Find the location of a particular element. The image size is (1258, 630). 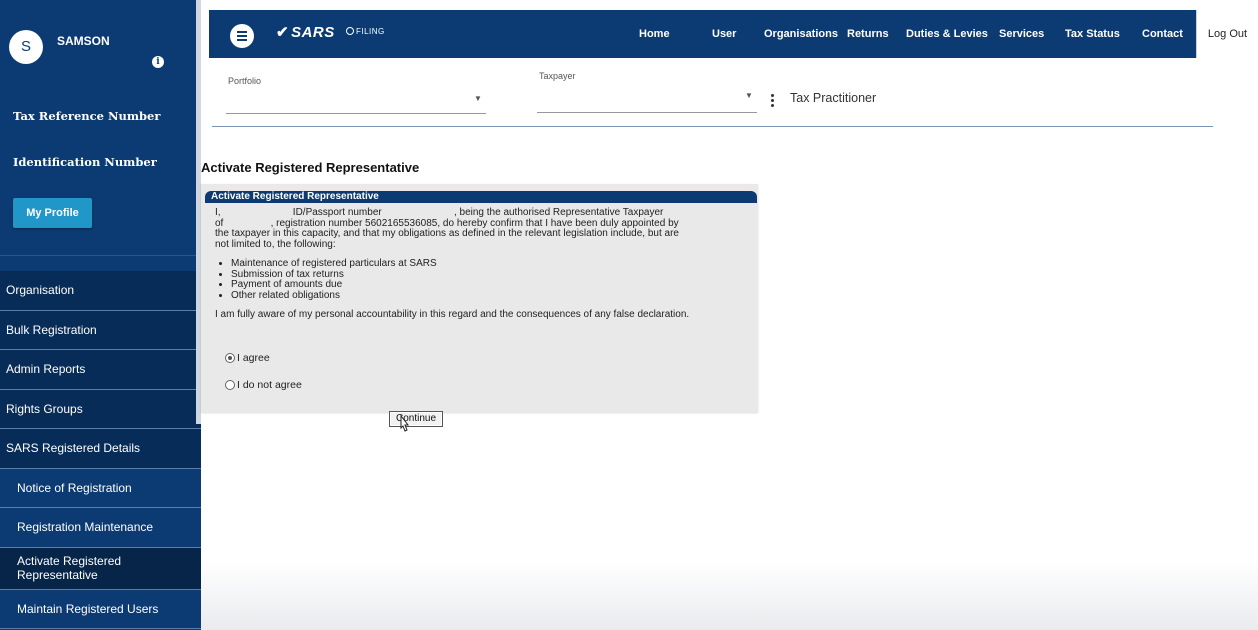

tax-reference-label: Tax Reference Number is located at coordinates (87, 116).